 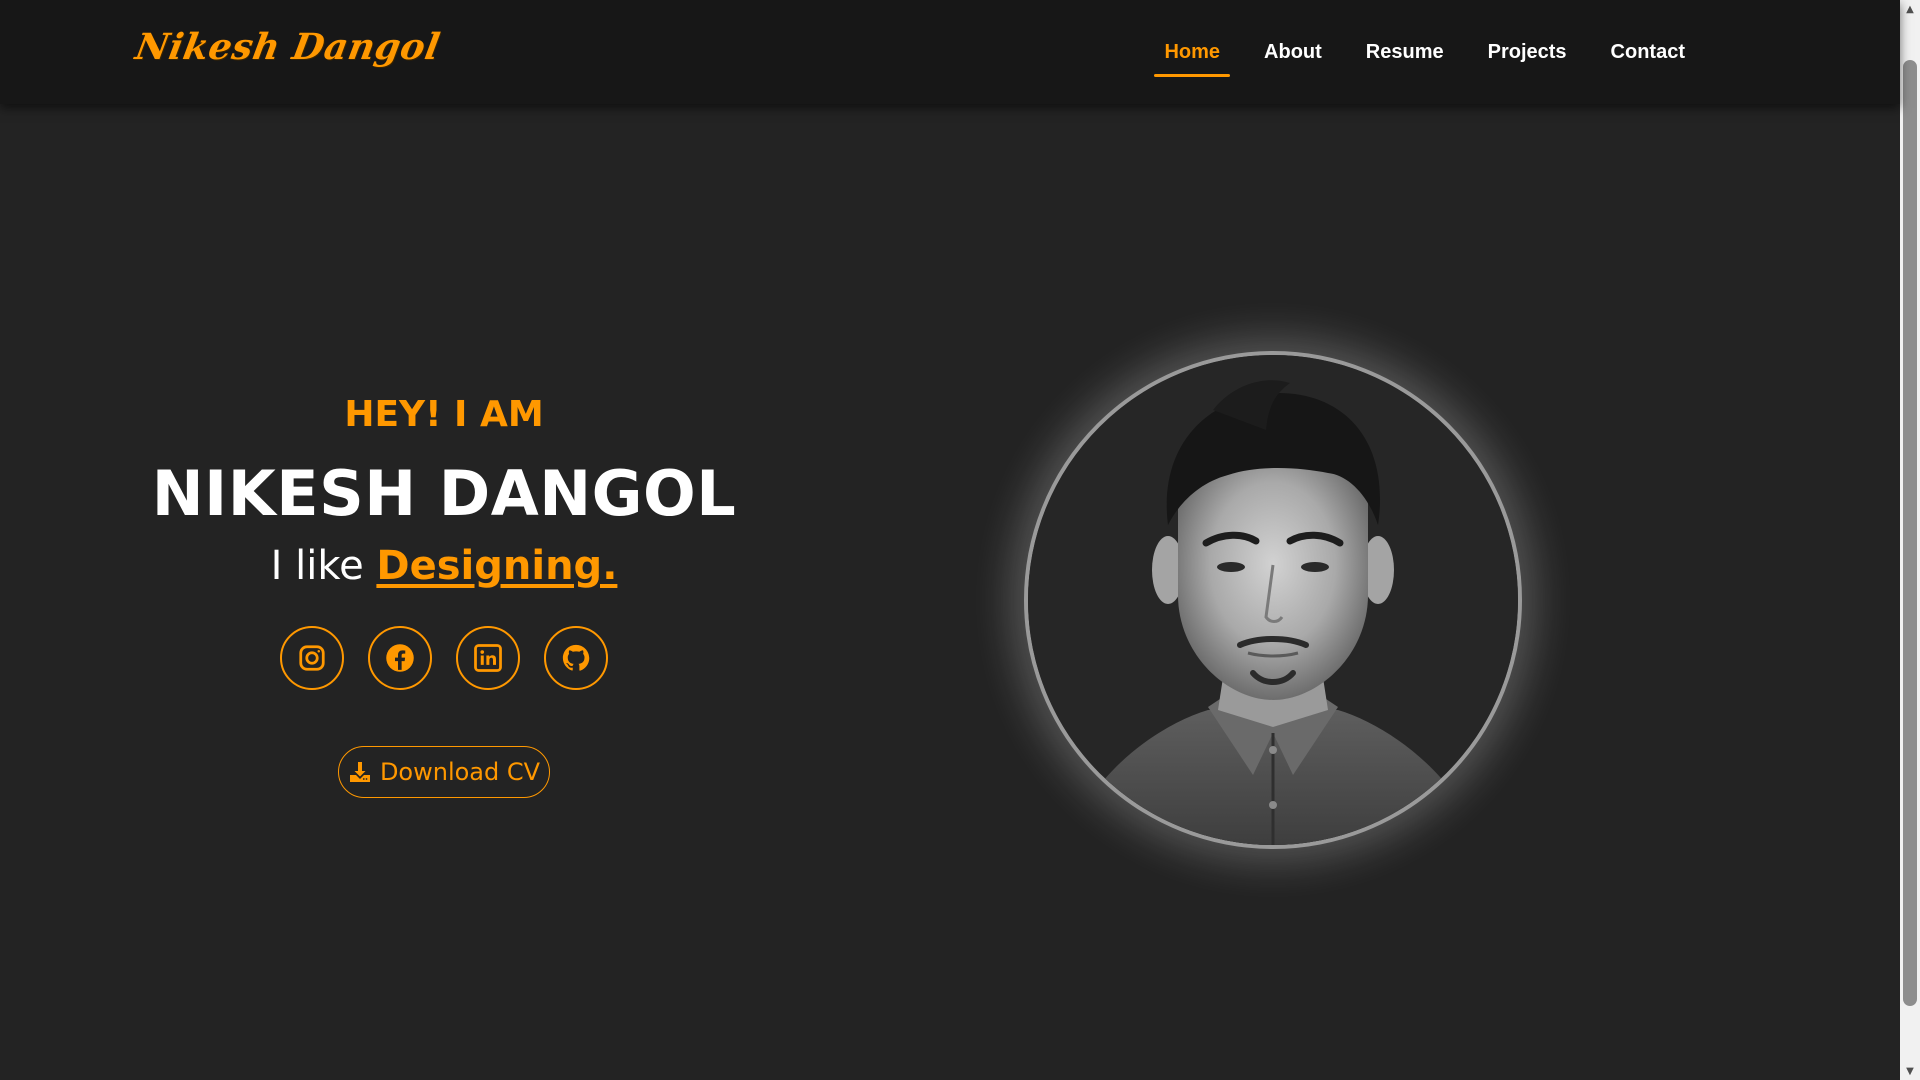 I want to click on download-cv-label: Download CV, so click(x=460, y=772).